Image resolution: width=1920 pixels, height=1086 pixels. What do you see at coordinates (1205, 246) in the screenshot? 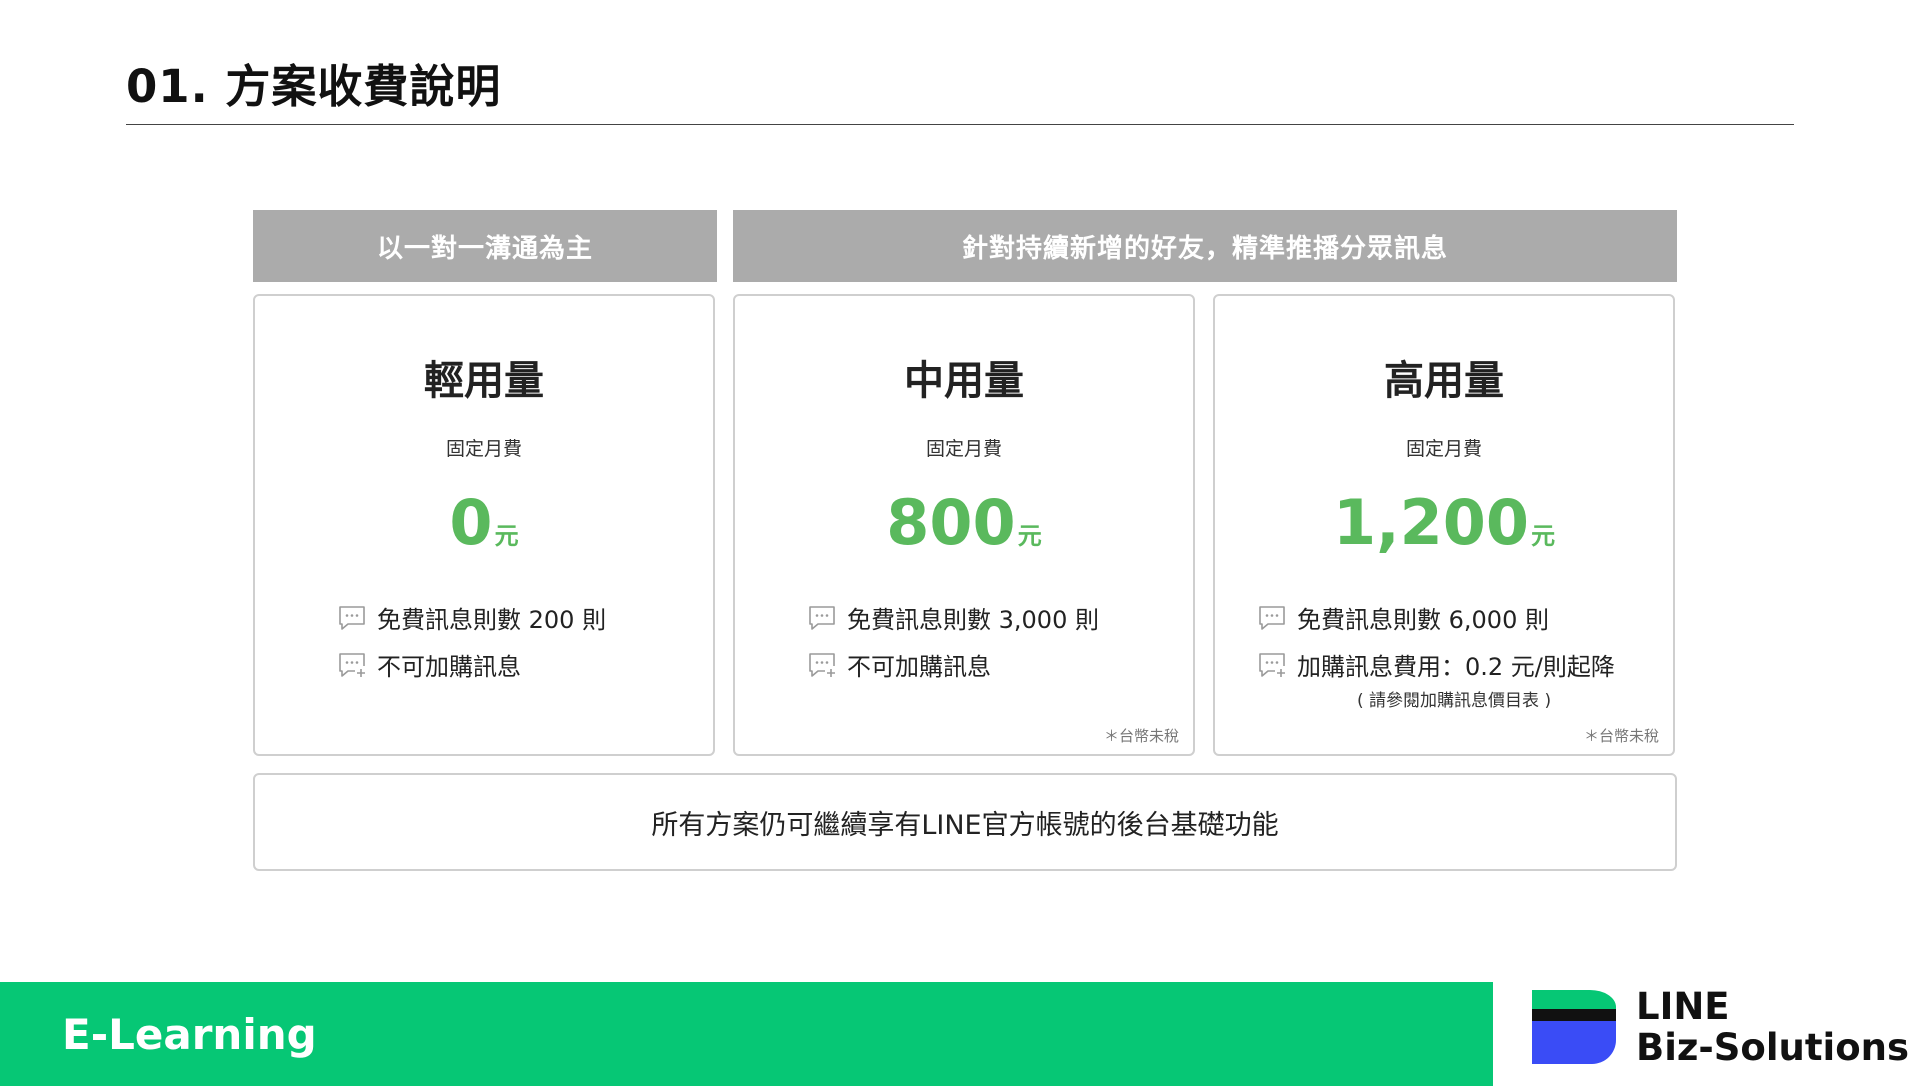
I see `category-header-targeted: 針對持續新增的好友，精準推播分眾訊息` at bounding box center [1205, 246].